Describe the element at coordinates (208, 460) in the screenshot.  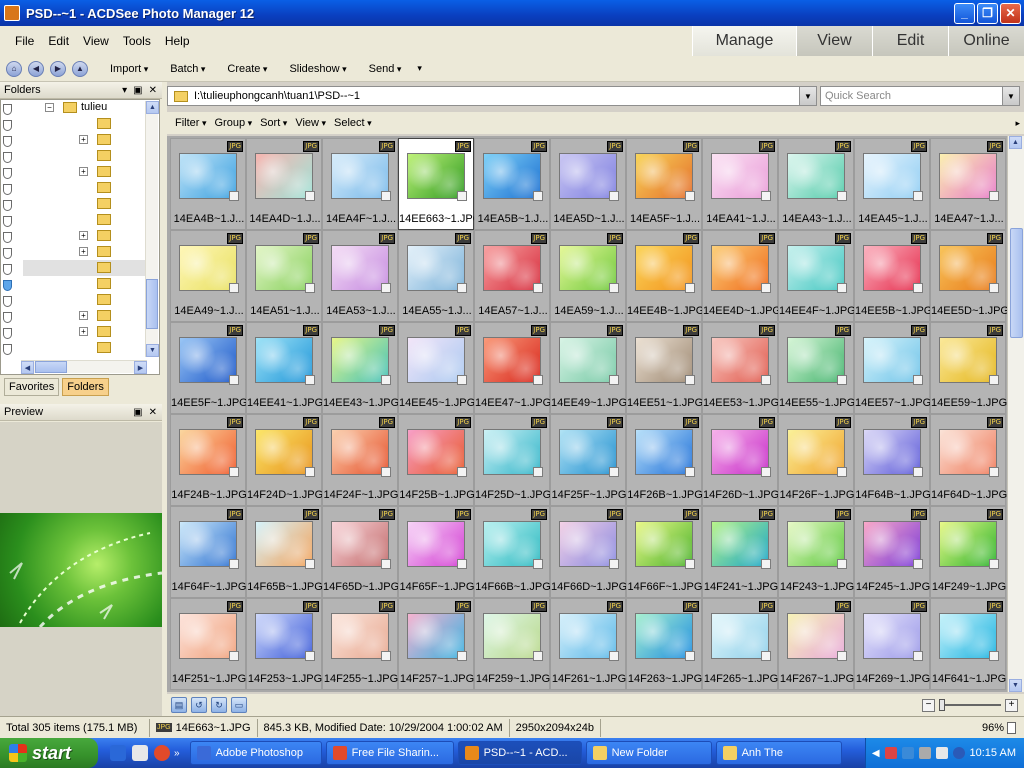
I see `thumbnail-tile: JPG 14F24B~1.JPG` at that location.